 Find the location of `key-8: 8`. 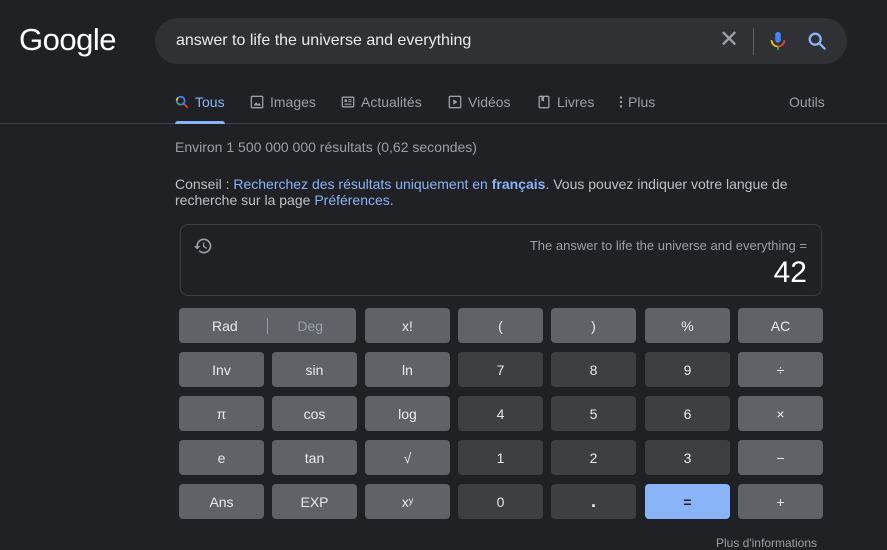

key-8: 8 is located at coordinates (593, 369).